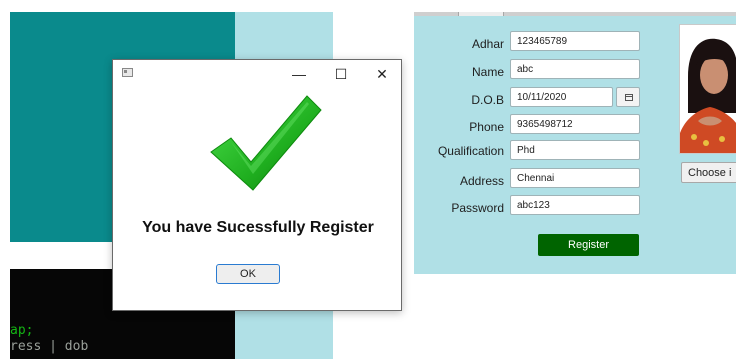  What do you see at coordinates (575, 205) in the screenshot?
I see `password-field: abc123` at bounding box center [575, 205].